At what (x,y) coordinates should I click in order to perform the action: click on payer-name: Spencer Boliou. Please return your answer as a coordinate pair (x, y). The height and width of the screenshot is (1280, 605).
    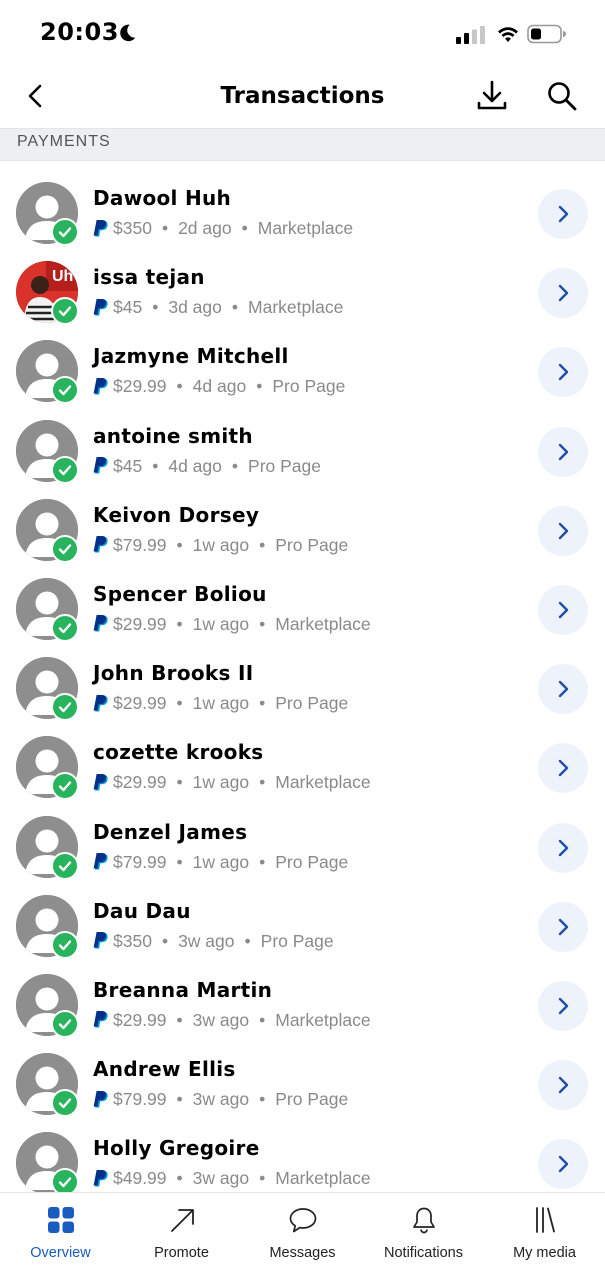
    Looking at the image, I should click on (180, 593).